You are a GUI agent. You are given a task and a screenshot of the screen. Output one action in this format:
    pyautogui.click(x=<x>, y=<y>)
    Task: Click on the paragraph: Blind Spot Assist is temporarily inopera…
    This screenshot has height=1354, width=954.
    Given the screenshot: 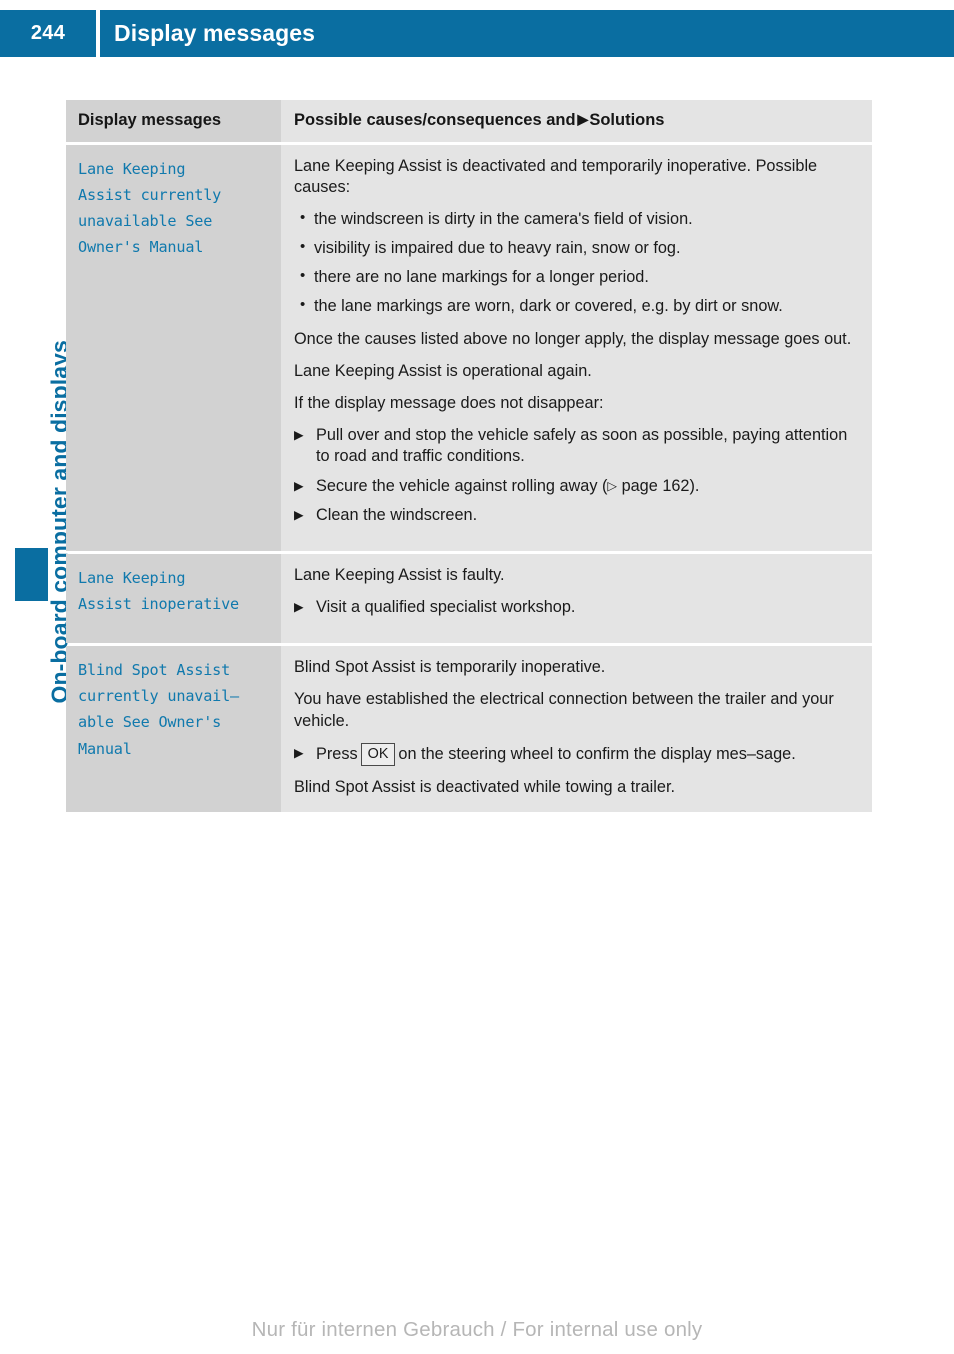 What is the action you would take?
    pyautogui.click(x=450, y=667)
    